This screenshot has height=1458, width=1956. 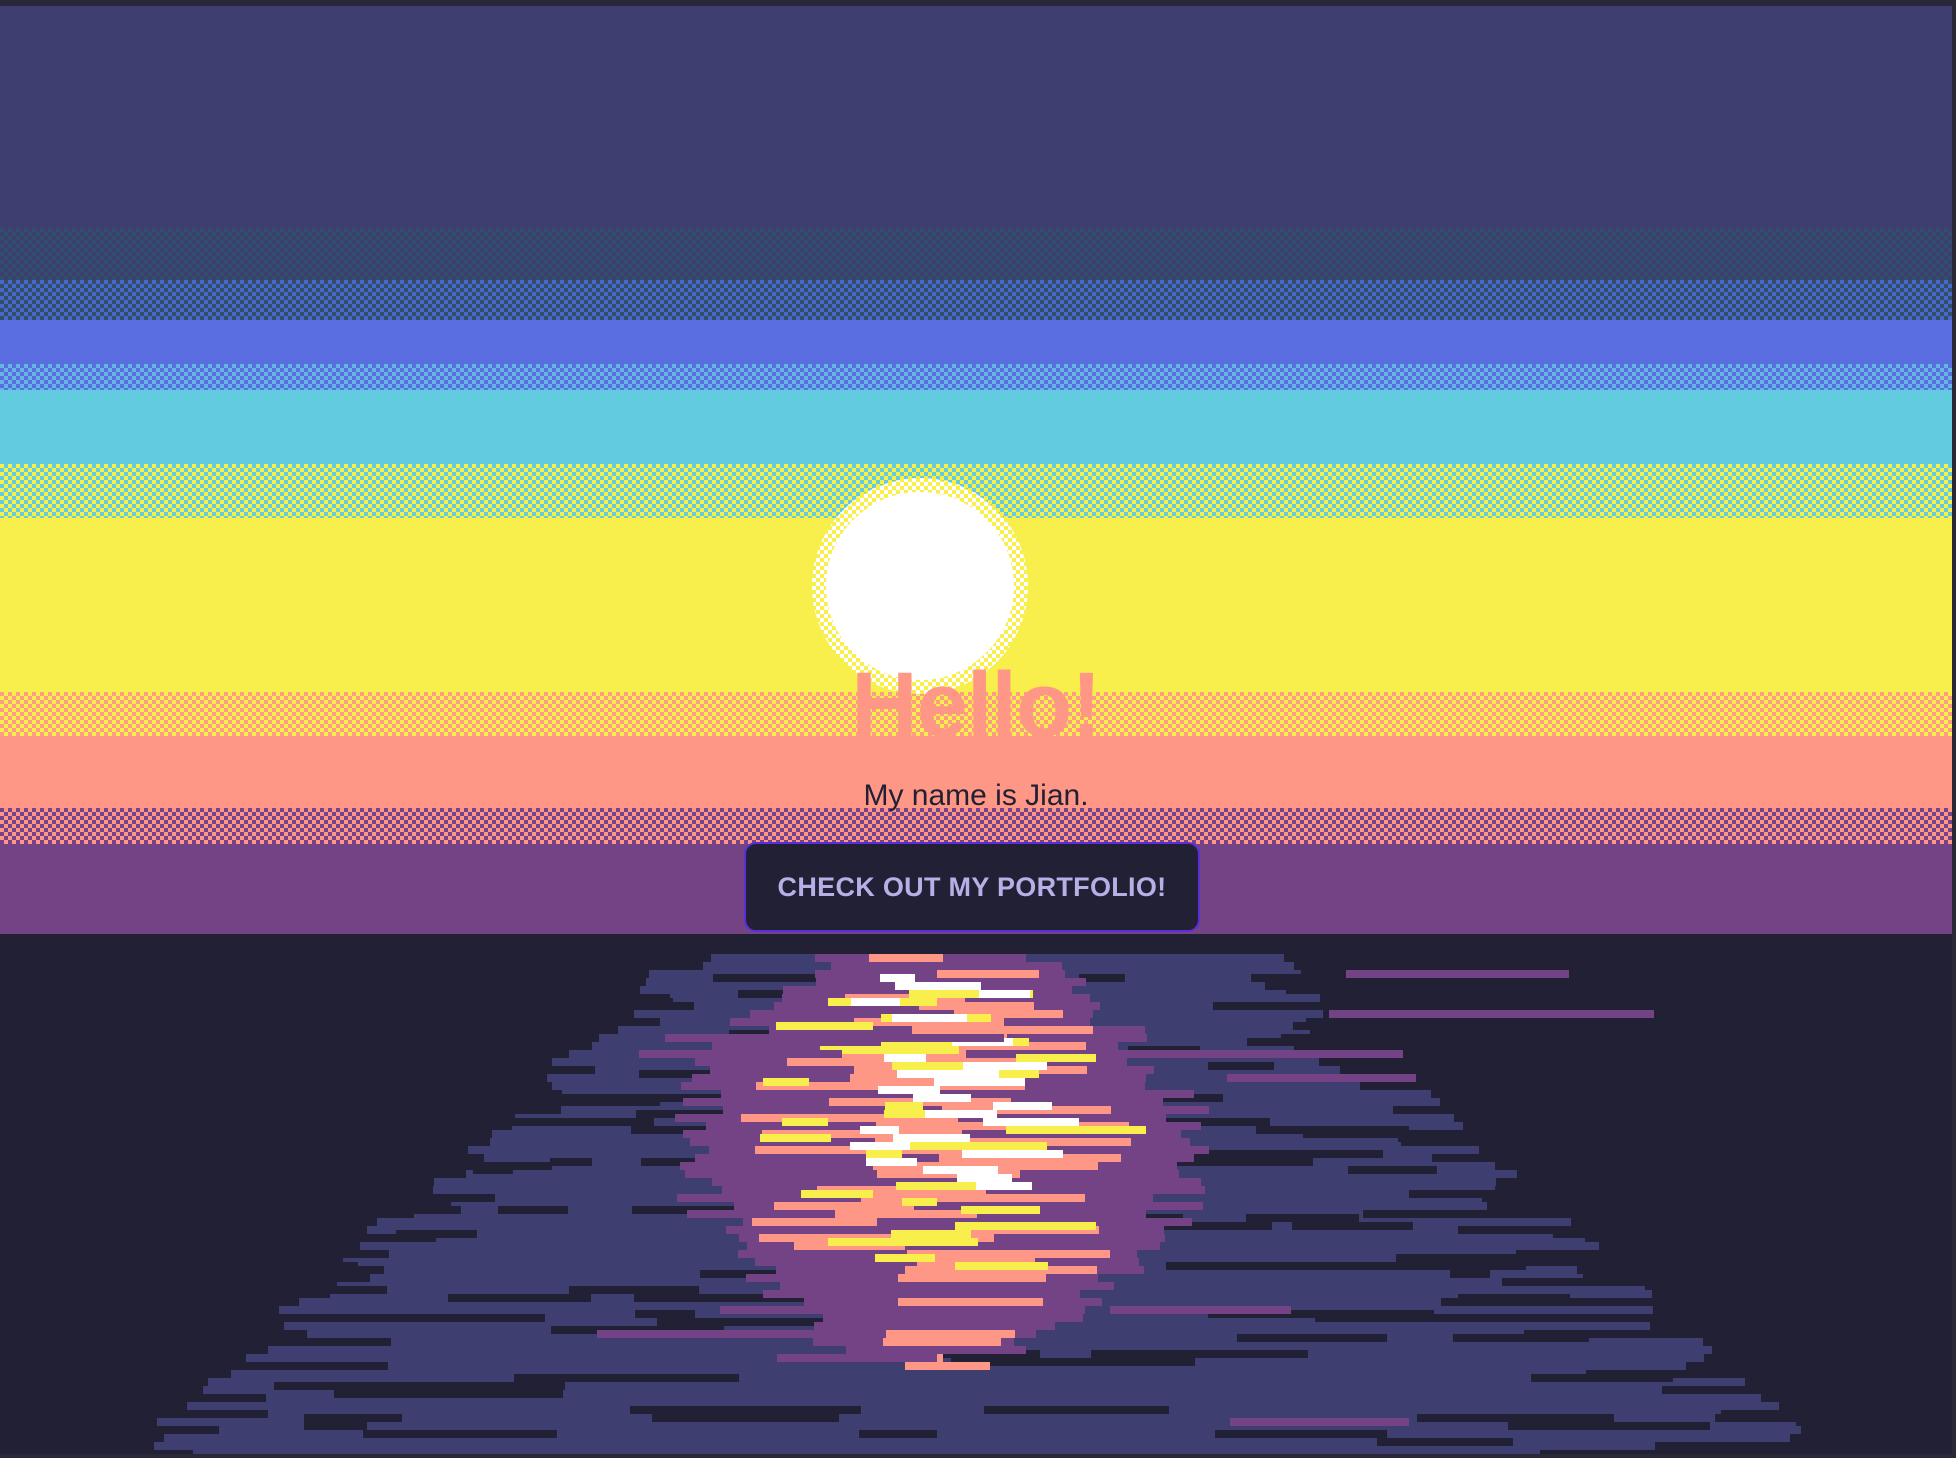 What do you see at coordinates (976, 342) in the screenshot?
I see `sky-band-blue` at bounding box center [976, 342].